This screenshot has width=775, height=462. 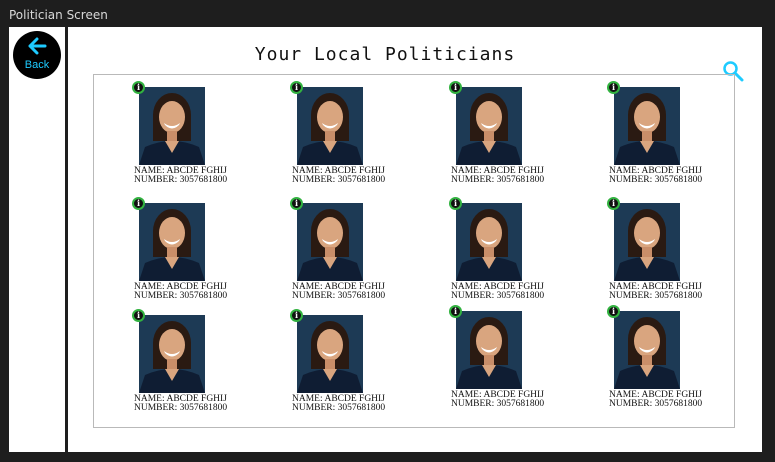 I want to click on arrow-left-icon, so click(x=37, y=46).